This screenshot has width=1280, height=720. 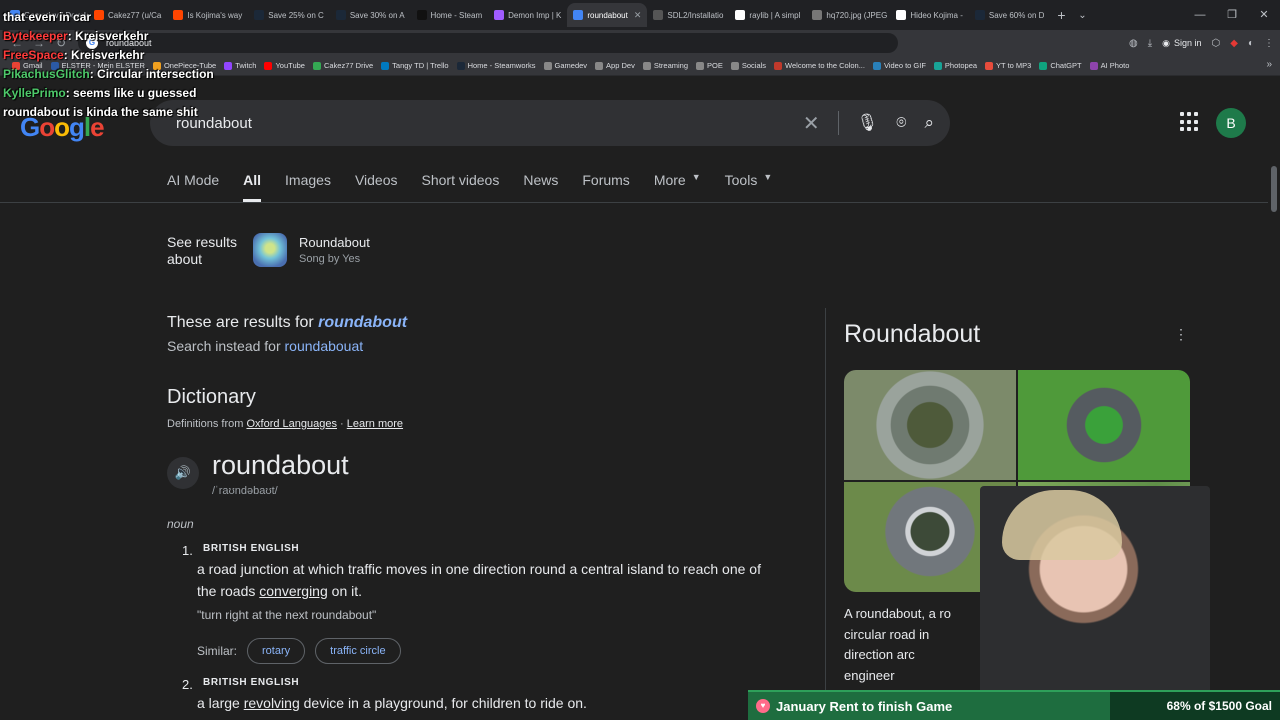 What do you see at coordinates (46, 74) in the screenshot?
I see `chat-username: PikachusGlitch` at bounding box center [46, 74].